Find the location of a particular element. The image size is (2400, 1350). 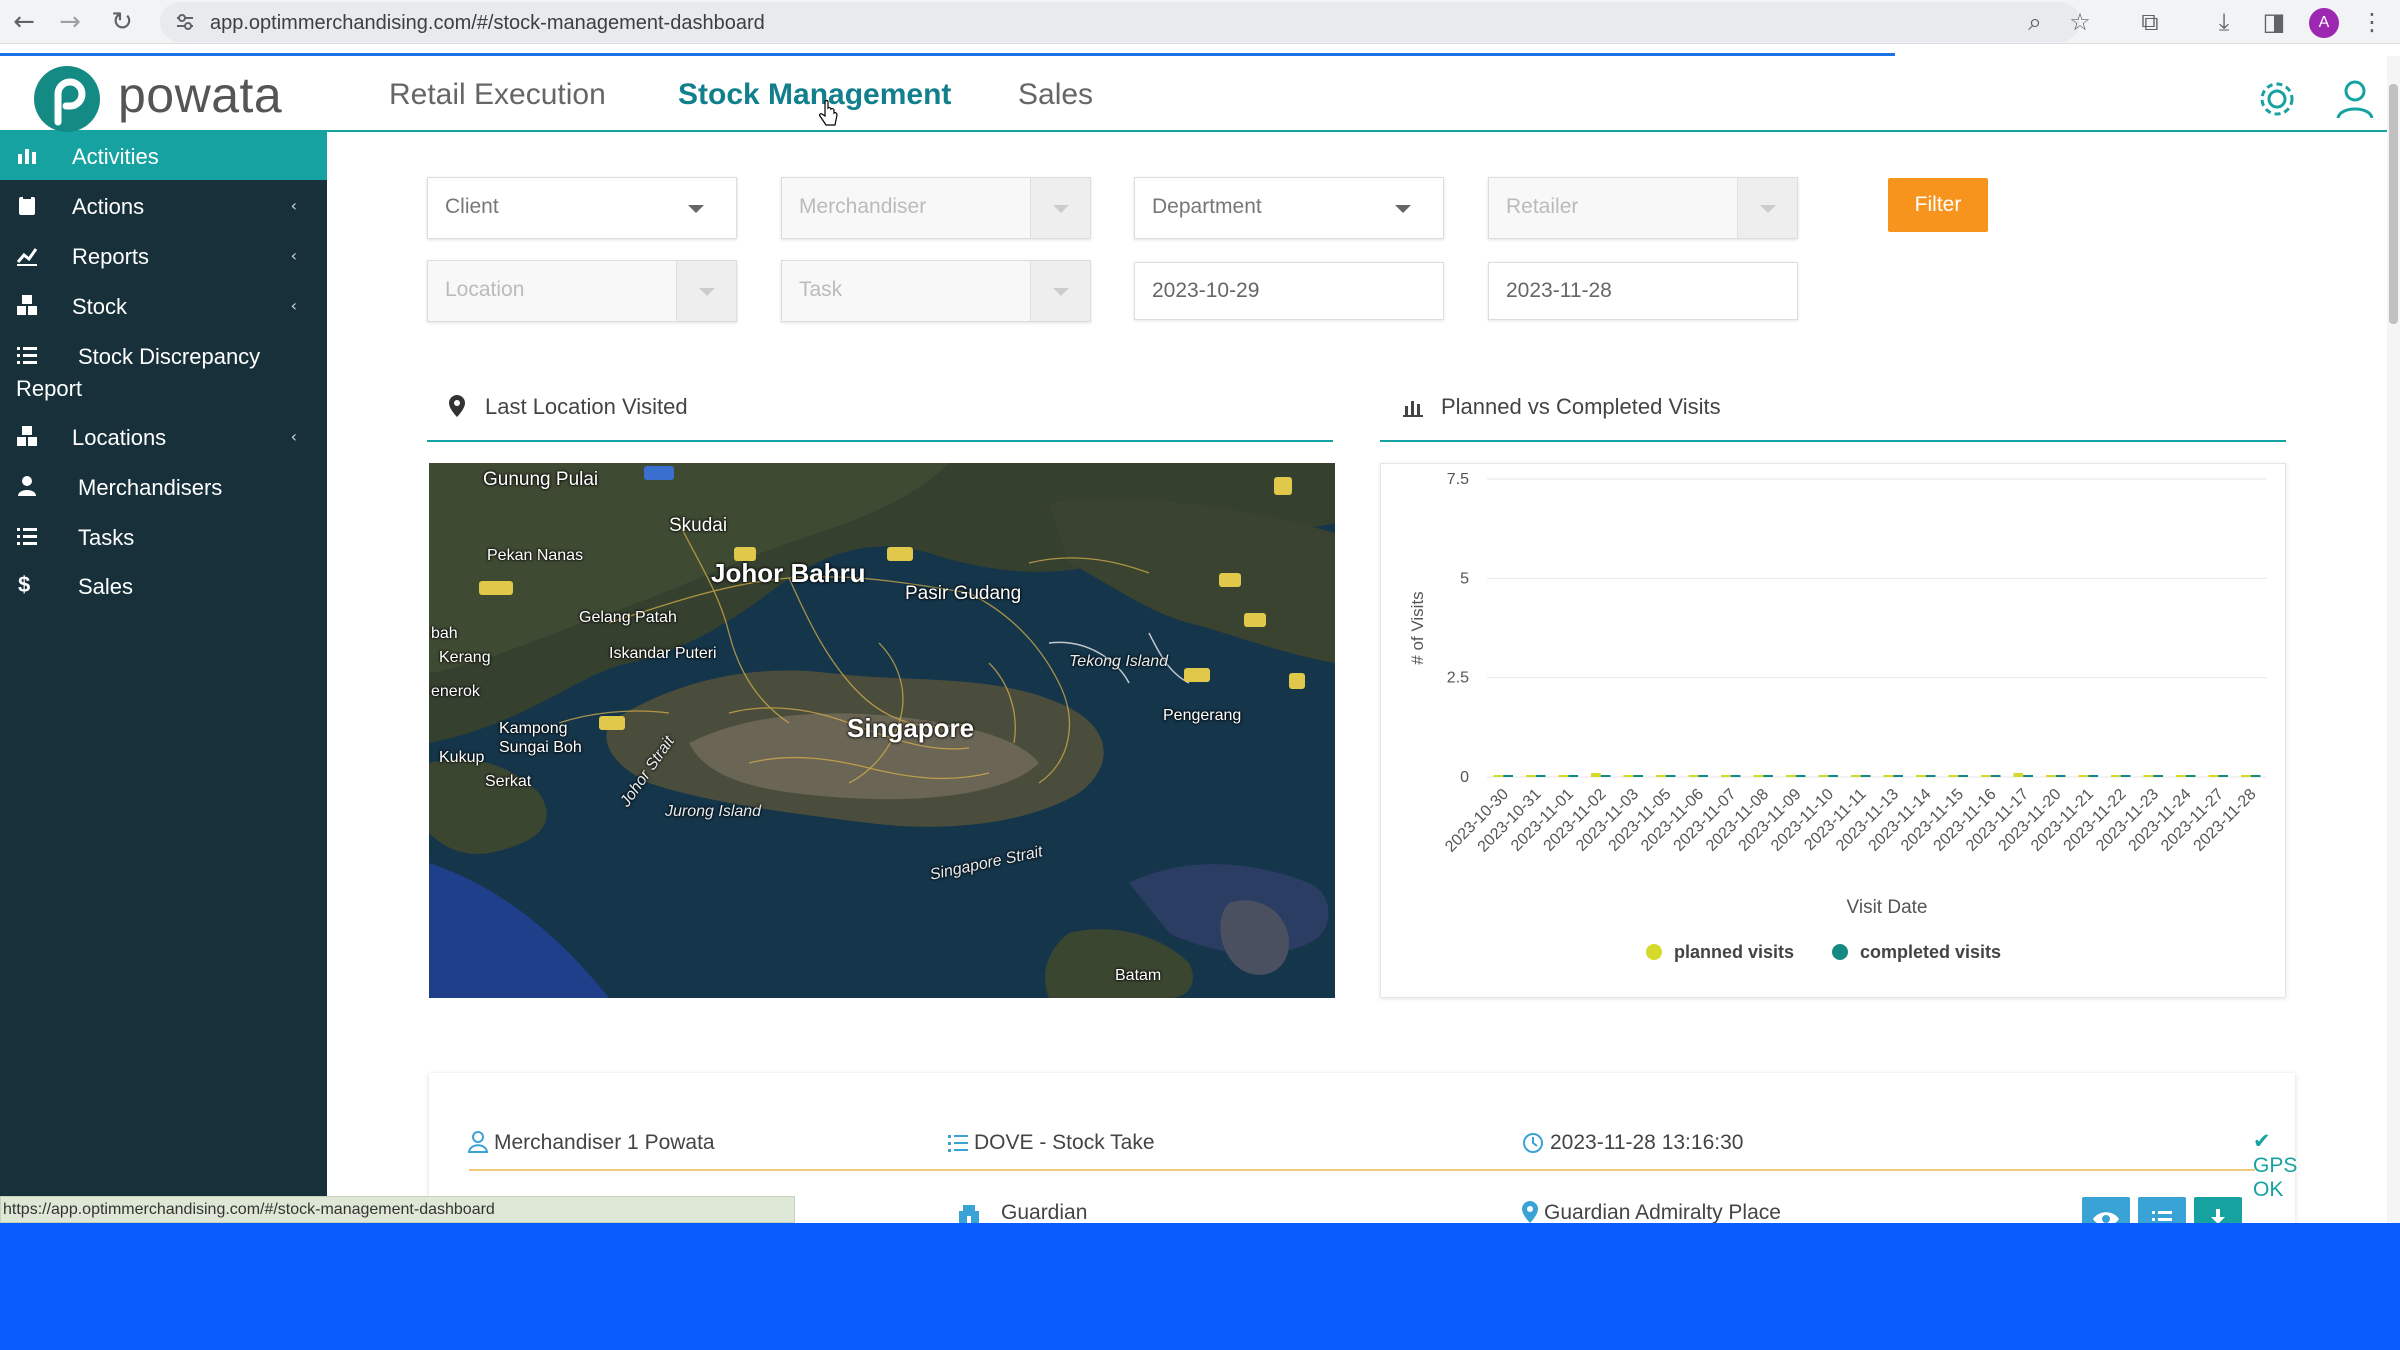

map-label-pasir-gudang: Pasir Gudang is located at coordinates (963, 593).